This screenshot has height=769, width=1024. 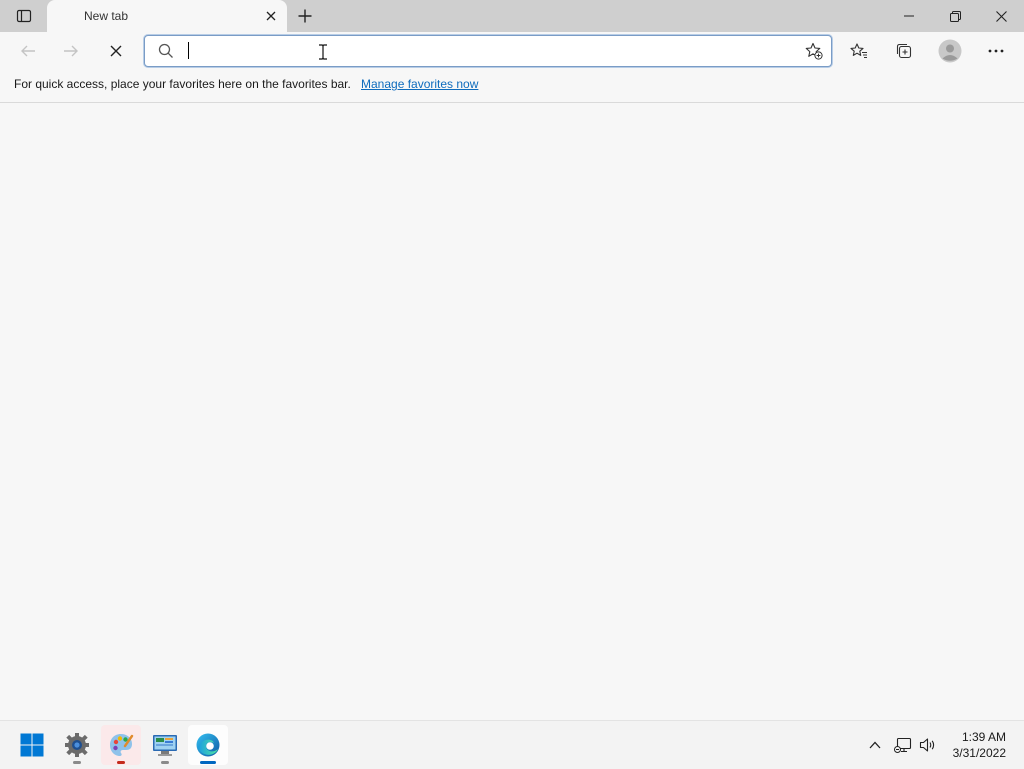 I want to click on taskbar-settings, so click(x=77, y=745).